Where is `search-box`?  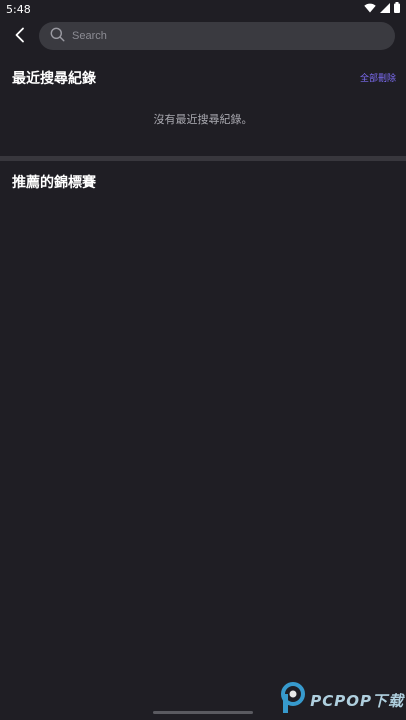 search-box is located at coordinates (217, 36).